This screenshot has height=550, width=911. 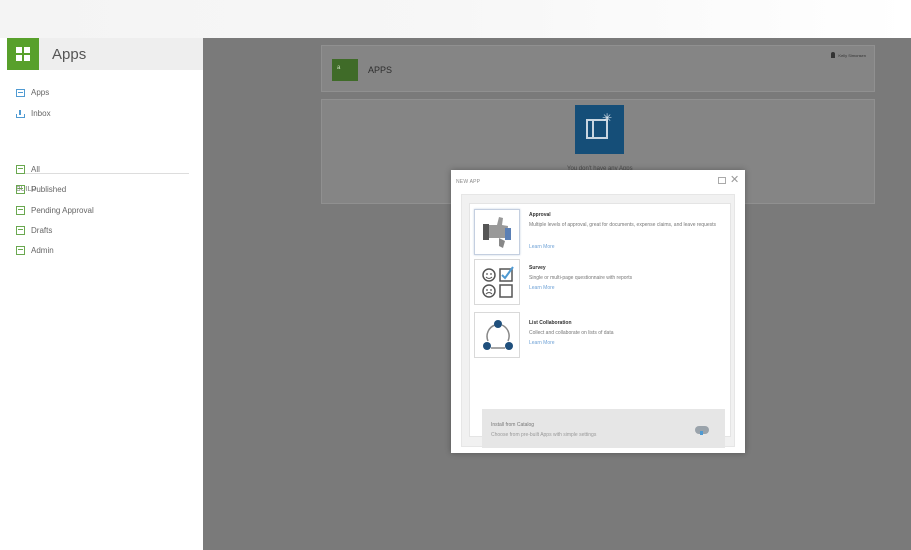 I want to click on new-app-tile: ✳, so click(x=599, y=129).